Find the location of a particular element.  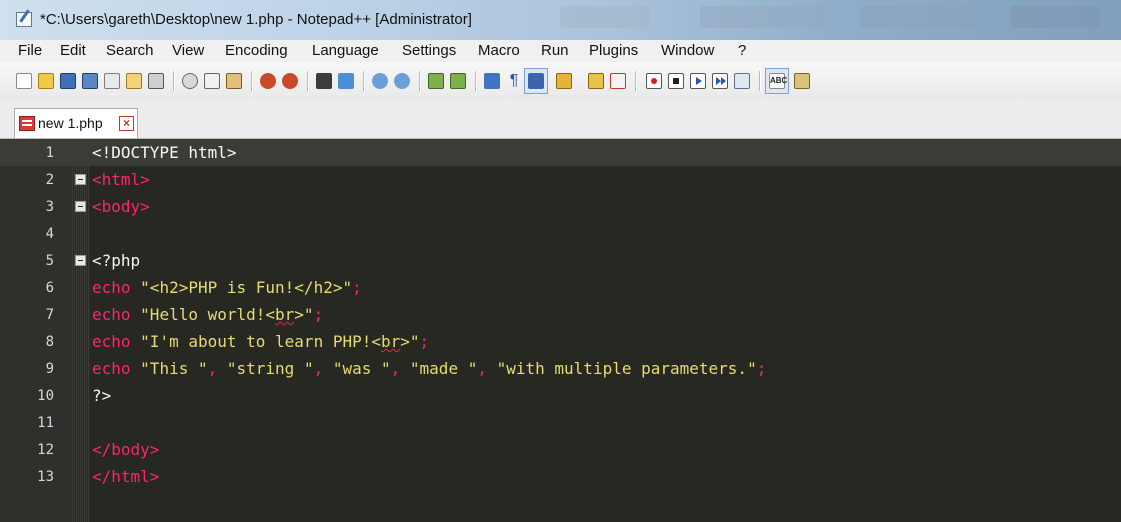

code-line: 8 echo "I'm about to learn PHP!<br>"; is located at coordinates (560, 341).